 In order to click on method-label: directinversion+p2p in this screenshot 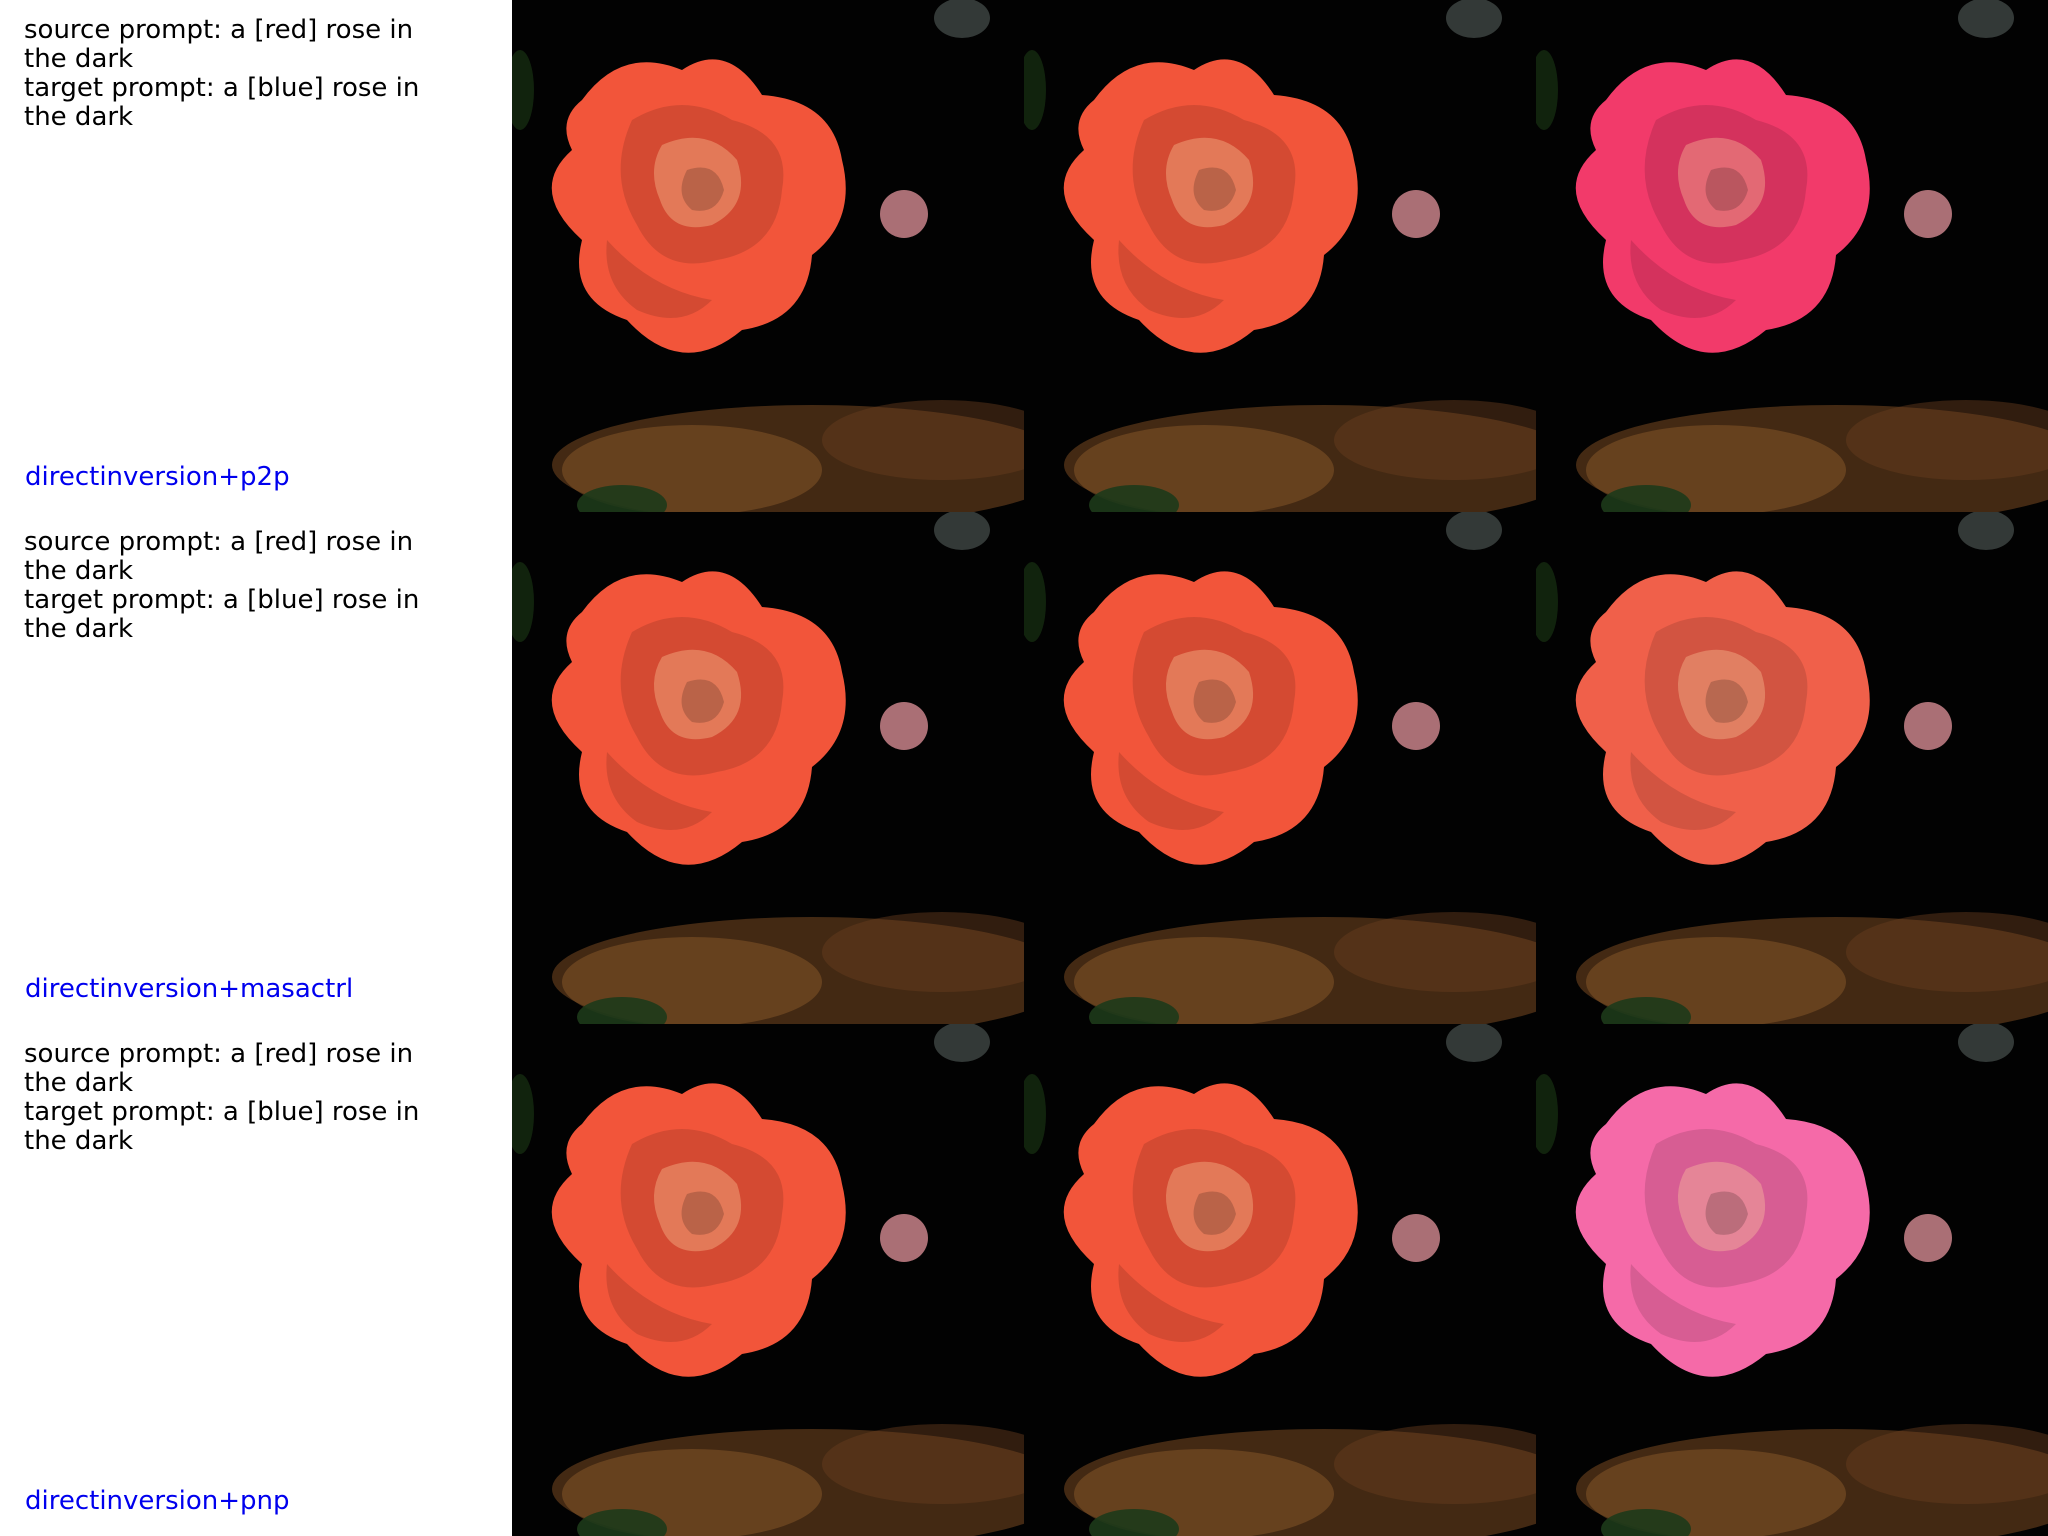, I will do `click(157, 477)`.